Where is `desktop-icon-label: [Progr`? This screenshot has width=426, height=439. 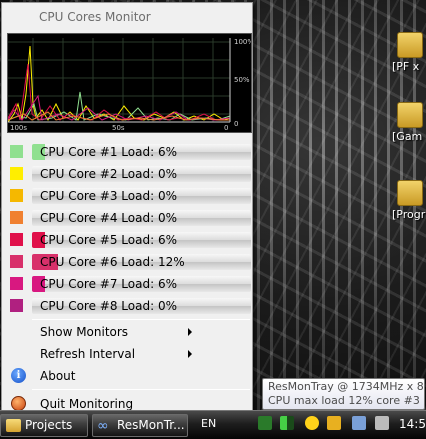 desktop-icon-label: [Progr is located at coordinates (409, 214).